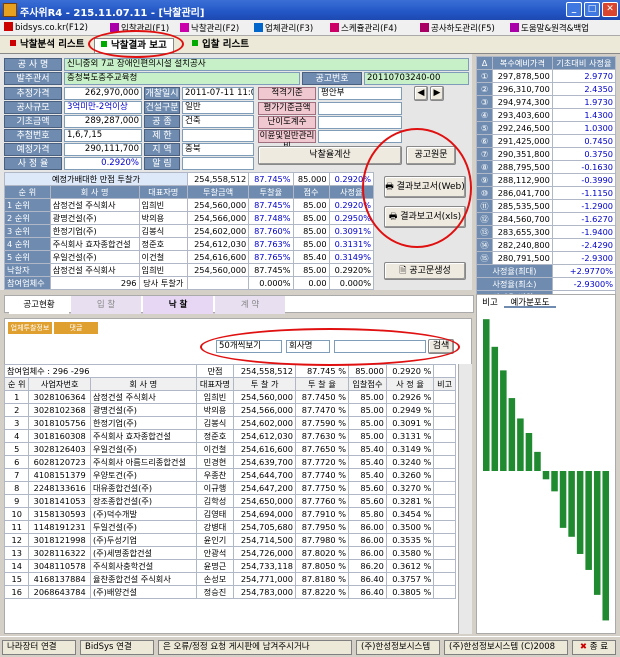 The height and width of the screenshot is (657, 620). I want to click on step-award: 낙 찰, so click(178, 305).